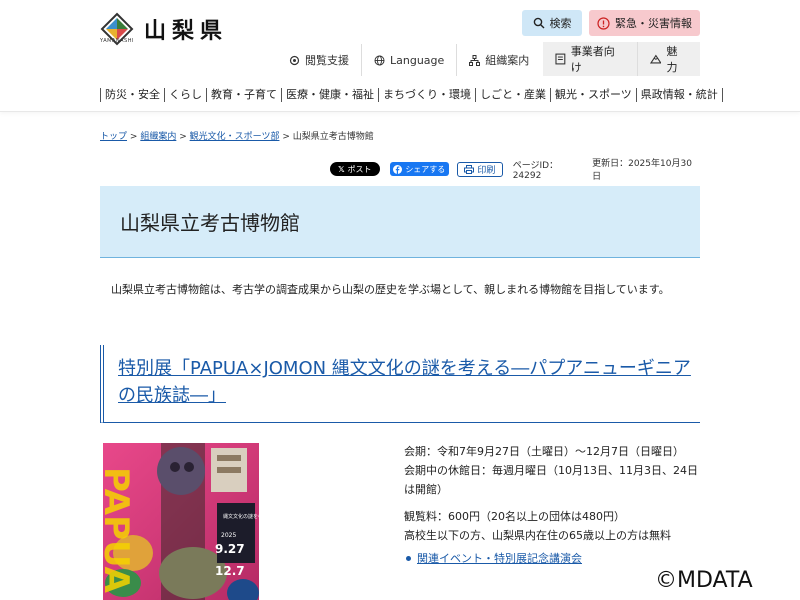 The height and width of the screenshot is (600, 800). Describe the element at coordinates (642, 170) in the screenshot. I see `updated-date: 更新日：2025年10月30日` at that location.